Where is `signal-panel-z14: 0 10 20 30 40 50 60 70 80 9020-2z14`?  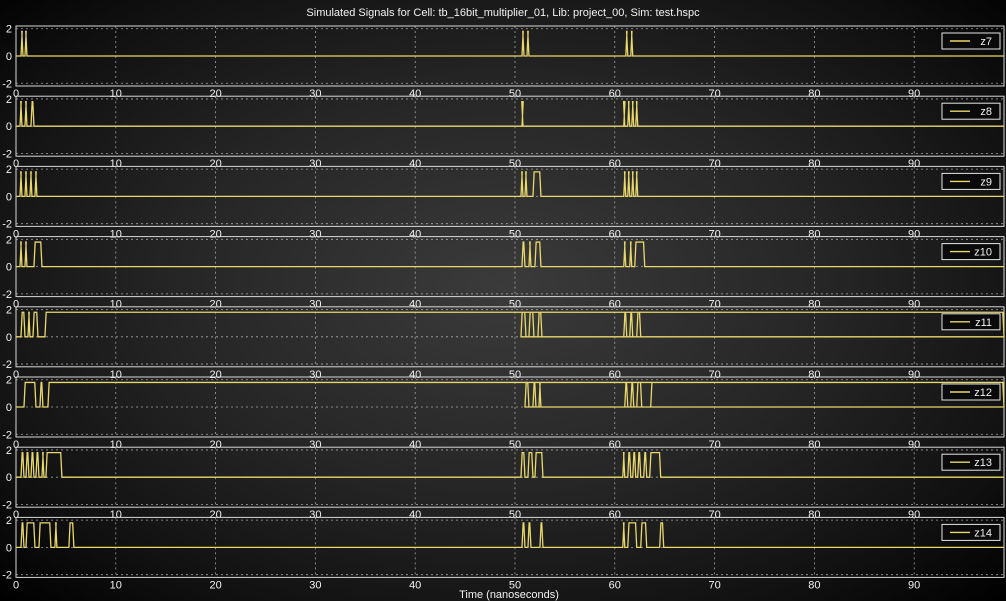 signal-panel-z14: 0 10 20 30 40 50 60 70 80 9020-2z14 is located at coordinates (503, 553).